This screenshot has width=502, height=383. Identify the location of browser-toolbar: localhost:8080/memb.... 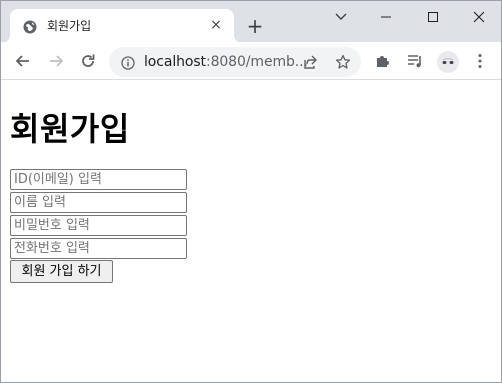
(251, 61).